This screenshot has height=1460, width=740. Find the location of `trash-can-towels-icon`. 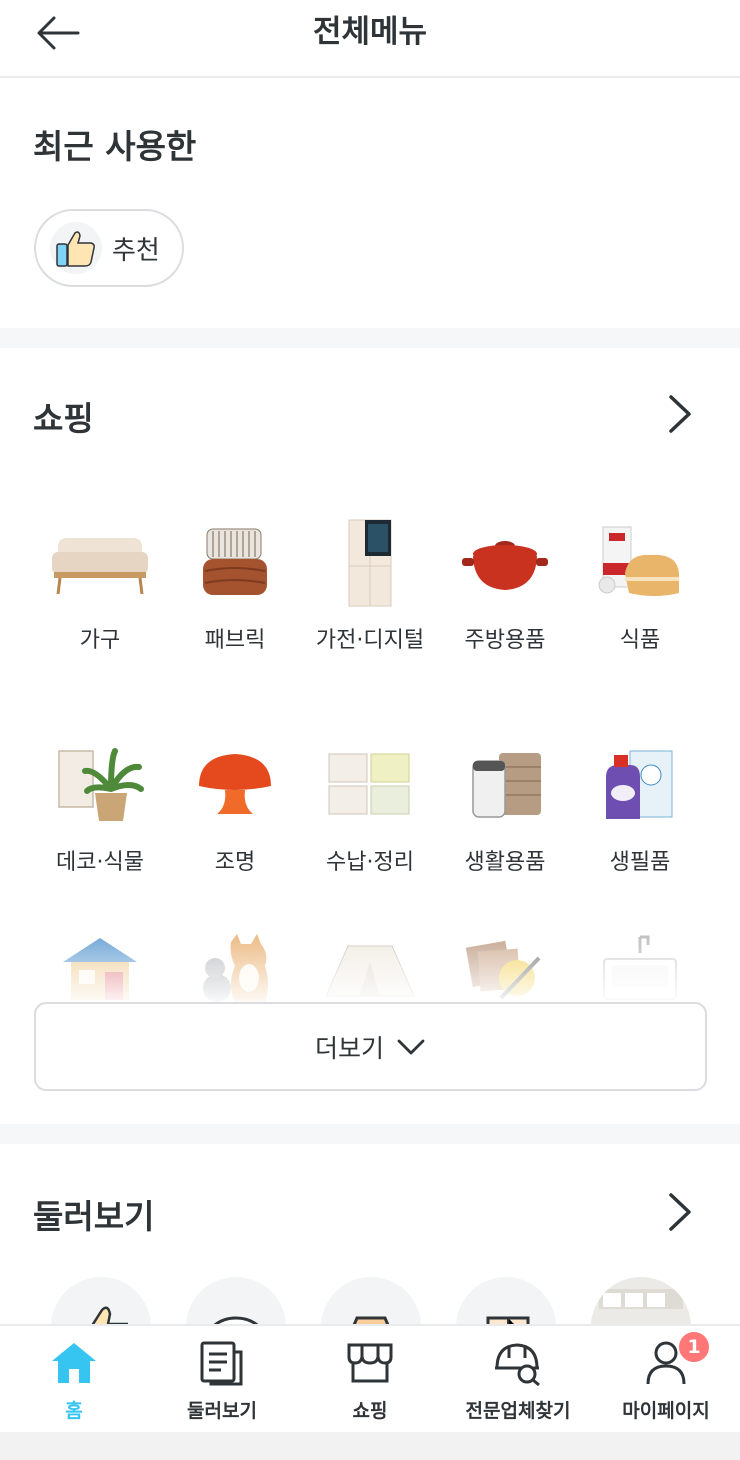

trash-can-towels-icon is located at coordinates (505, 785).